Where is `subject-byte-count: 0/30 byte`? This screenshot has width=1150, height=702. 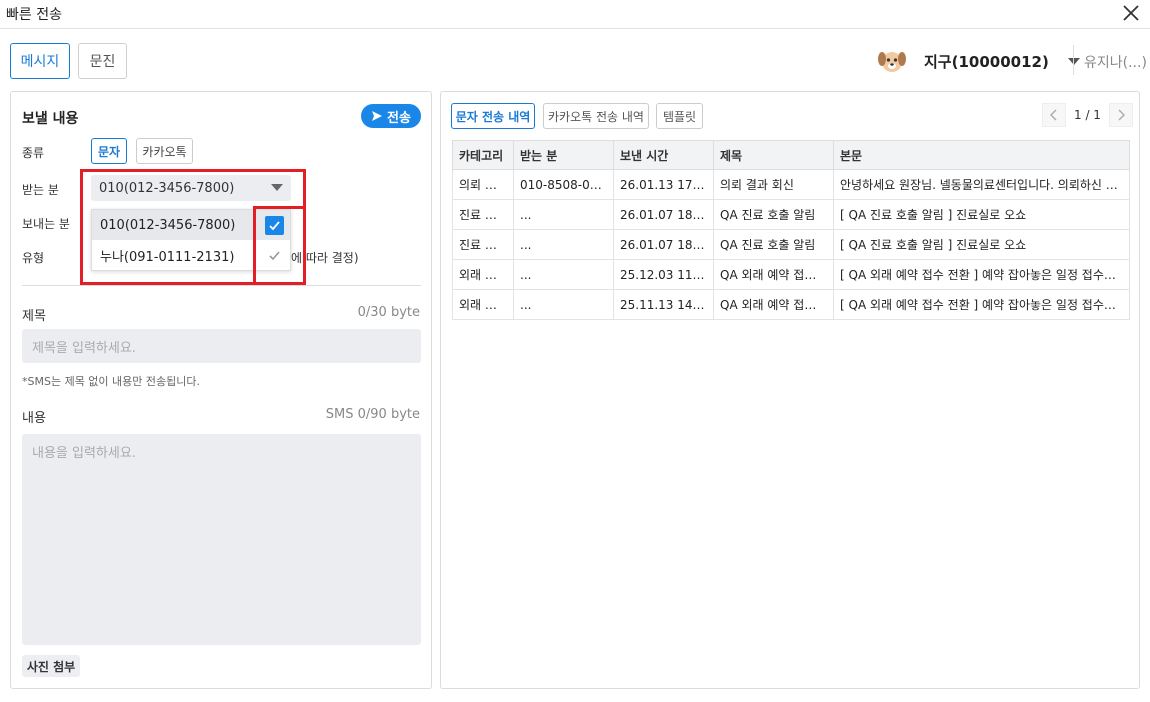
subject-byte-count: 0/30 byte is located at coordinates (388, 312).